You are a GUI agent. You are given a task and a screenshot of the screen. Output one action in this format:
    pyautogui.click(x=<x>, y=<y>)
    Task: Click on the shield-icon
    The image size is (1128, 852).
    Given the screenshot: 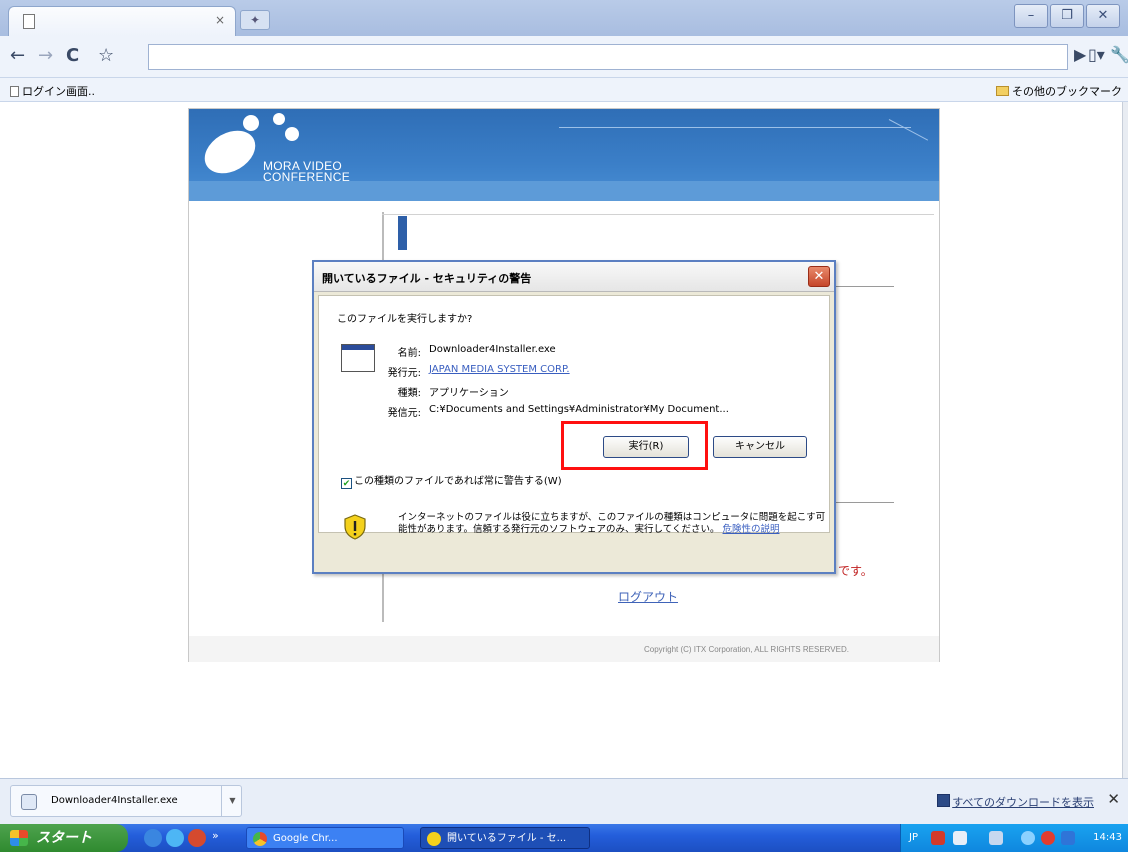 What is the action you would take?
    pyautogui.click(x=434, y=839)
    